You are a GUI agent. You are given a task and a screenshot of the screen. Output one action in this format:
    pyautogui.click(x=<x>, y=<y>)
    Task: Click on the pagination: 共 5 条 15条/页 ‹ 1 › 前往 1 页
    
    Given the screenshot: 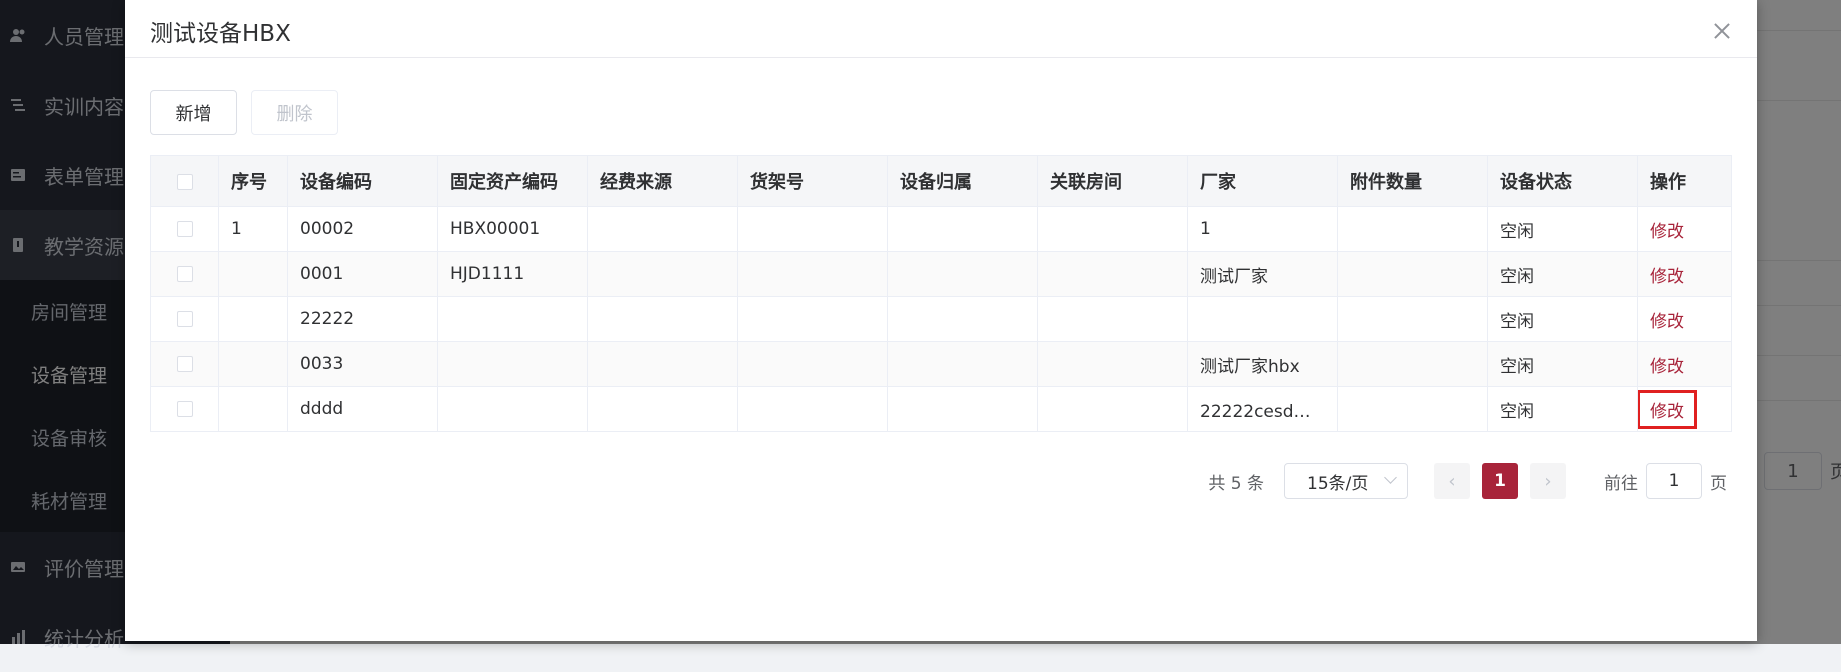 What is the action you would take?
    pyautogui.click(x=1467, y=481)
    